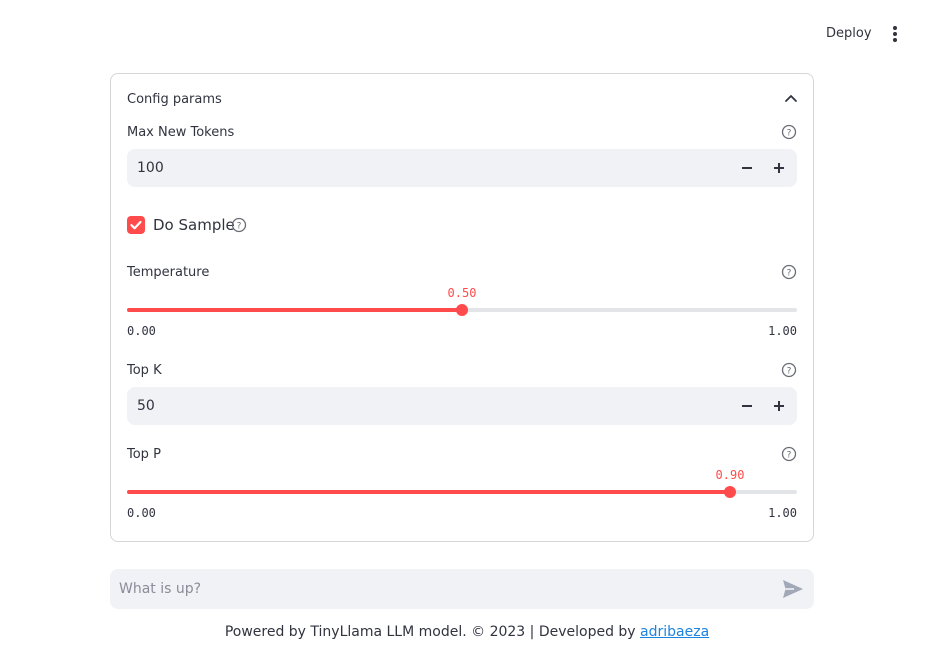 The width and height of the screenshot is (934, 664). I want to click on chat-input-container, so click(462, 589).